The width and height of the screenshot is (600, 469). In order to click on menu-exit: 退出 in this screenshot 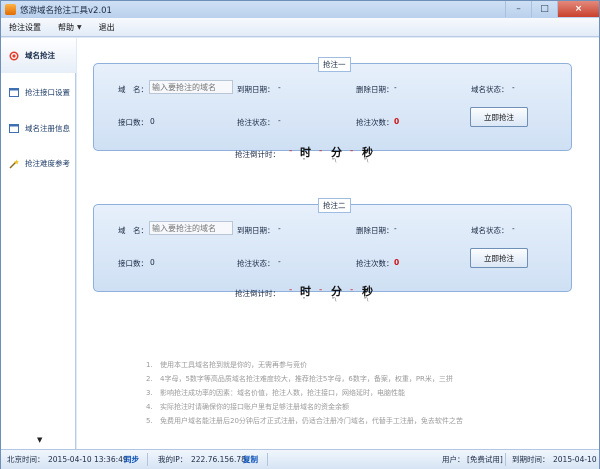, I will do `click(107, 27)`.